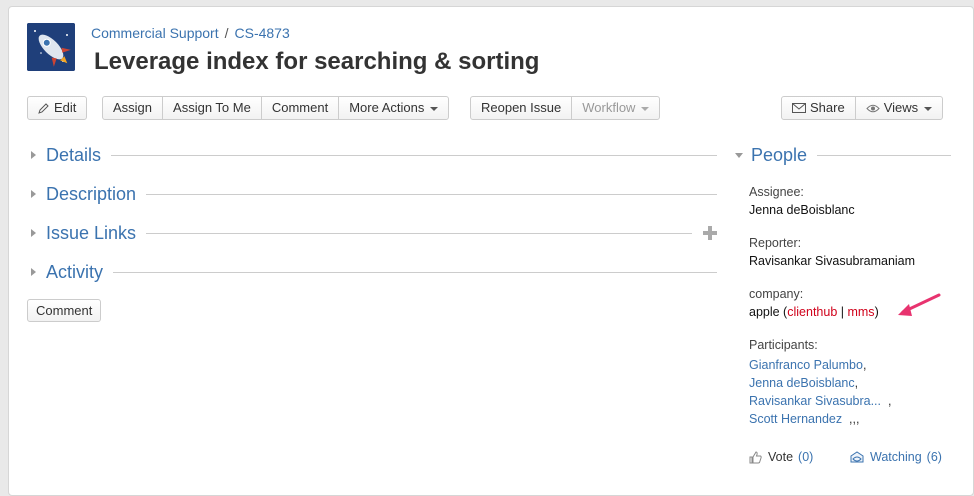  I want to click on watching-link: Watching (6), so click(896, 457).